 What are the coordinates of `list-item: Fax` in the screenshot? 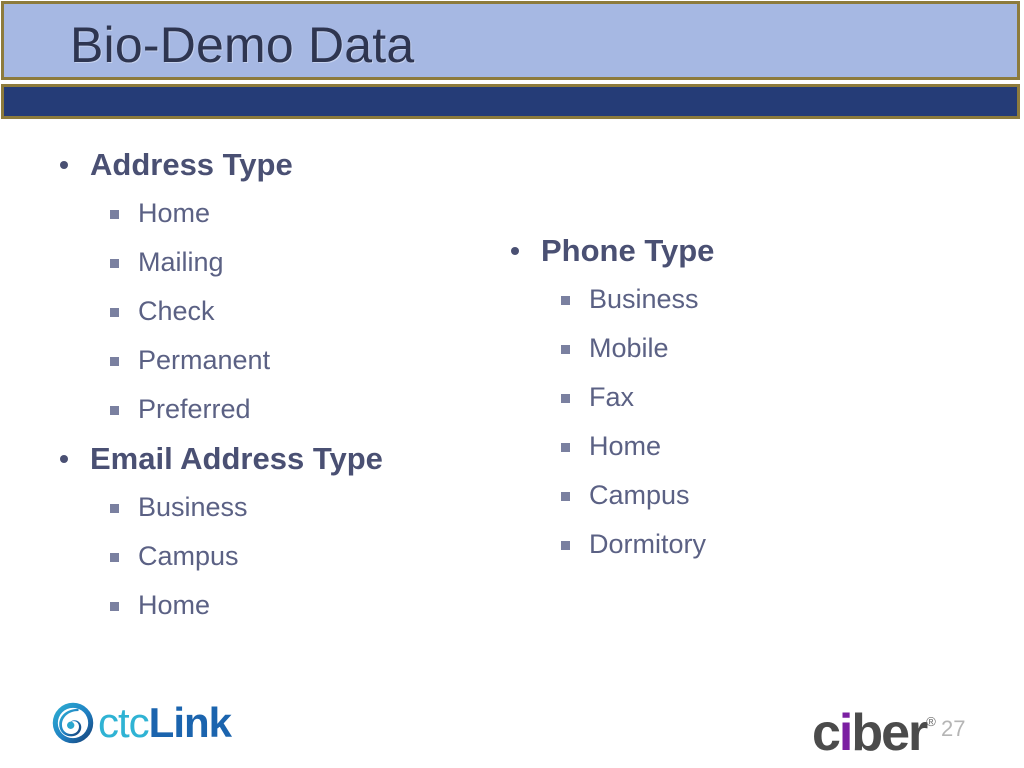 It's located at (715, 397).